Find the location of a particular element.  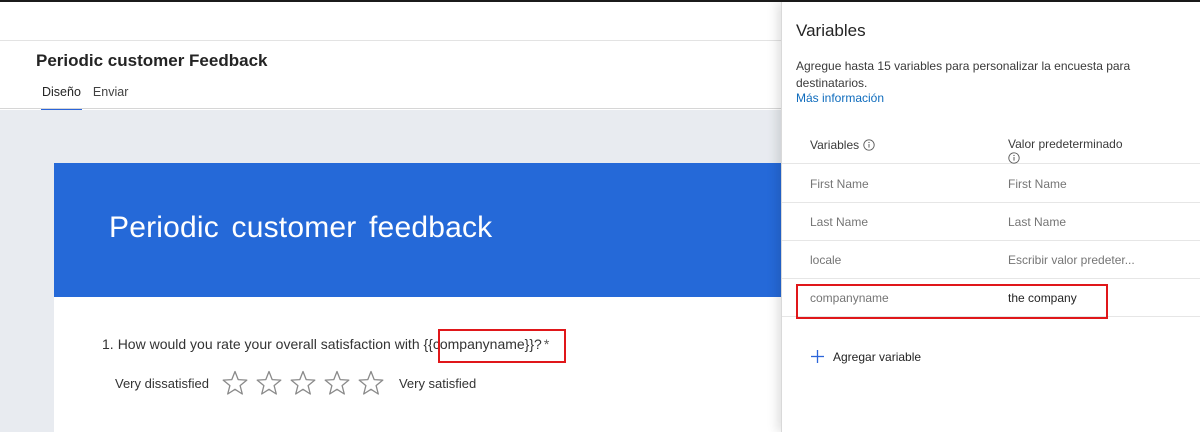

variable-default: First Name is located at coordinates (1037, 184).